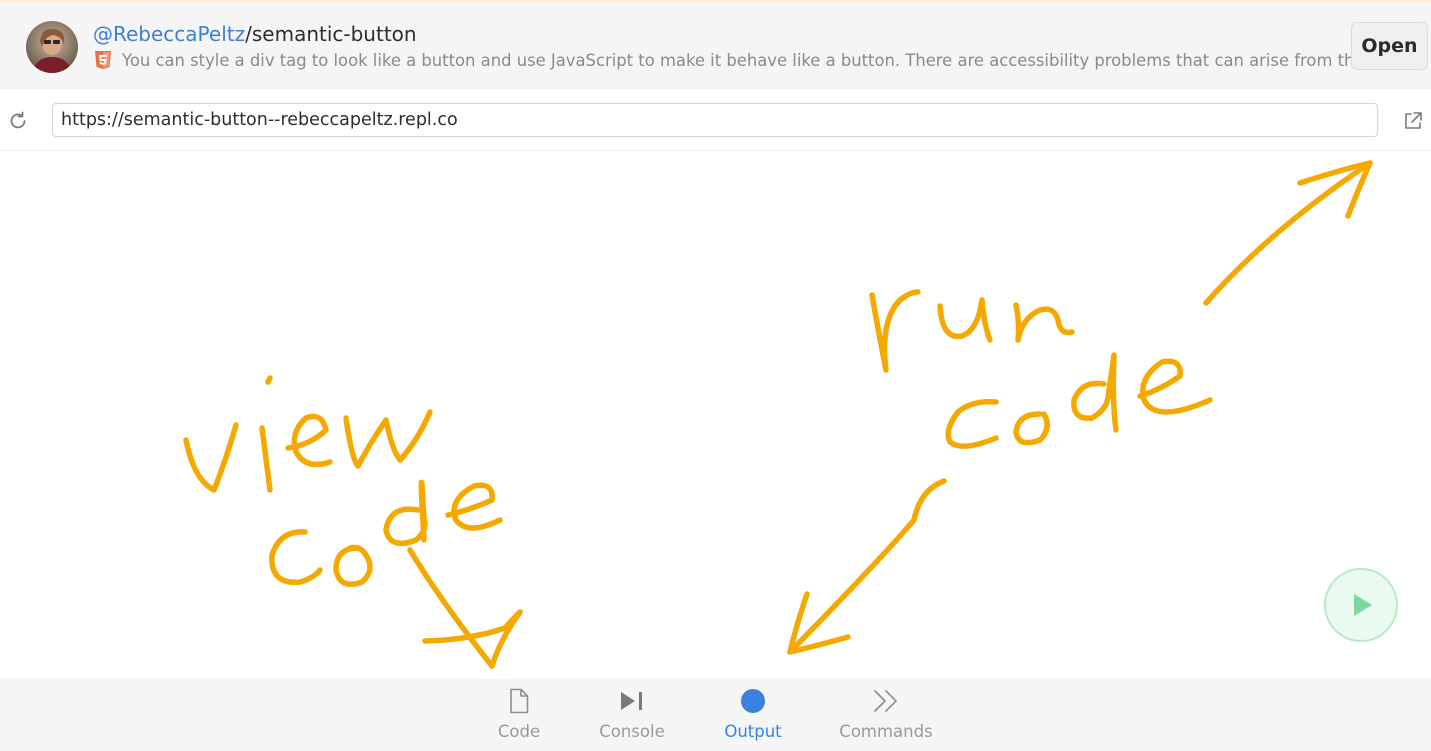  Describe the element at coordinates (1389, 46) in the screenshot. I see `open-button: Open` at that location.